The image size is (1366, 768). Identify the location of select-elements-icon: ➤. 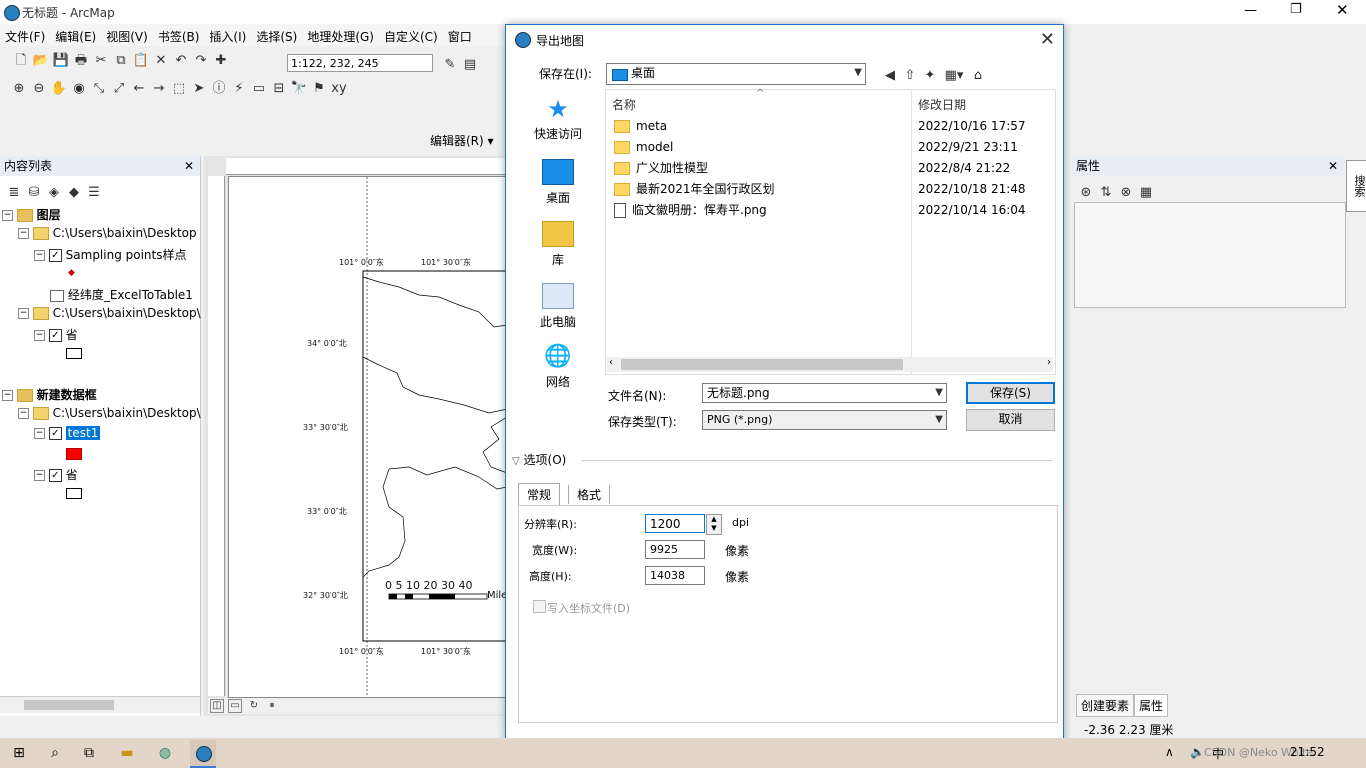
(199, 89).